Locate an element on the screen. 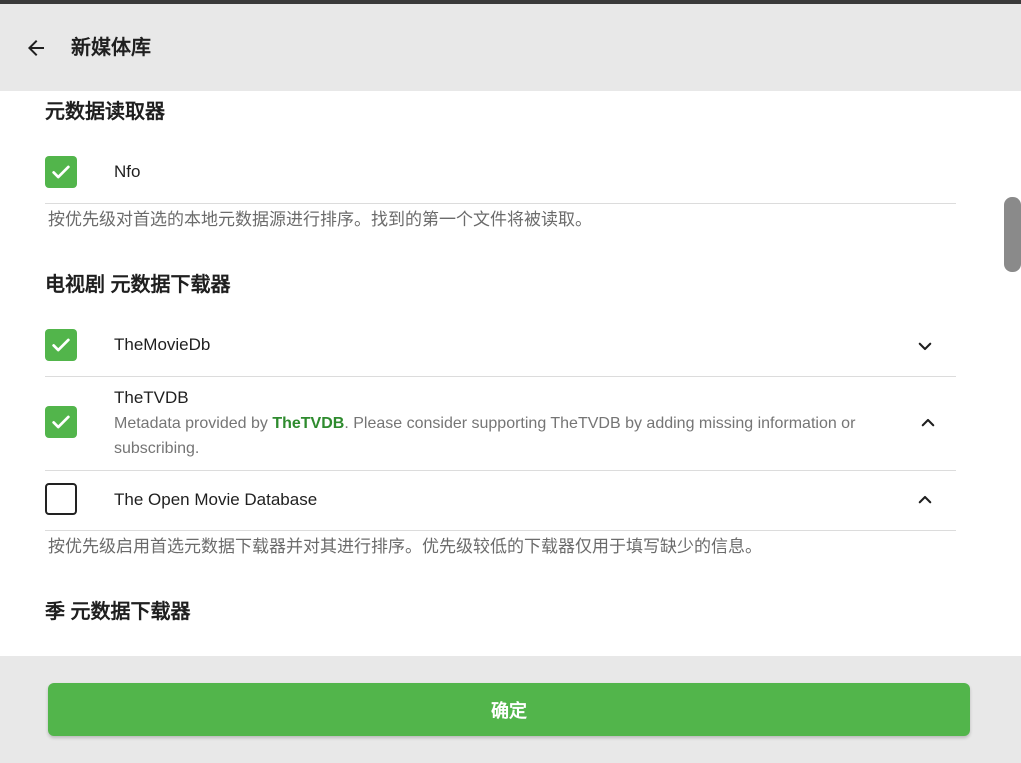 Image resolution: width=1021 pixels, height=763 pixels. list-item-themoviedb: TheMovieDb is located at coordinates (500, 345).